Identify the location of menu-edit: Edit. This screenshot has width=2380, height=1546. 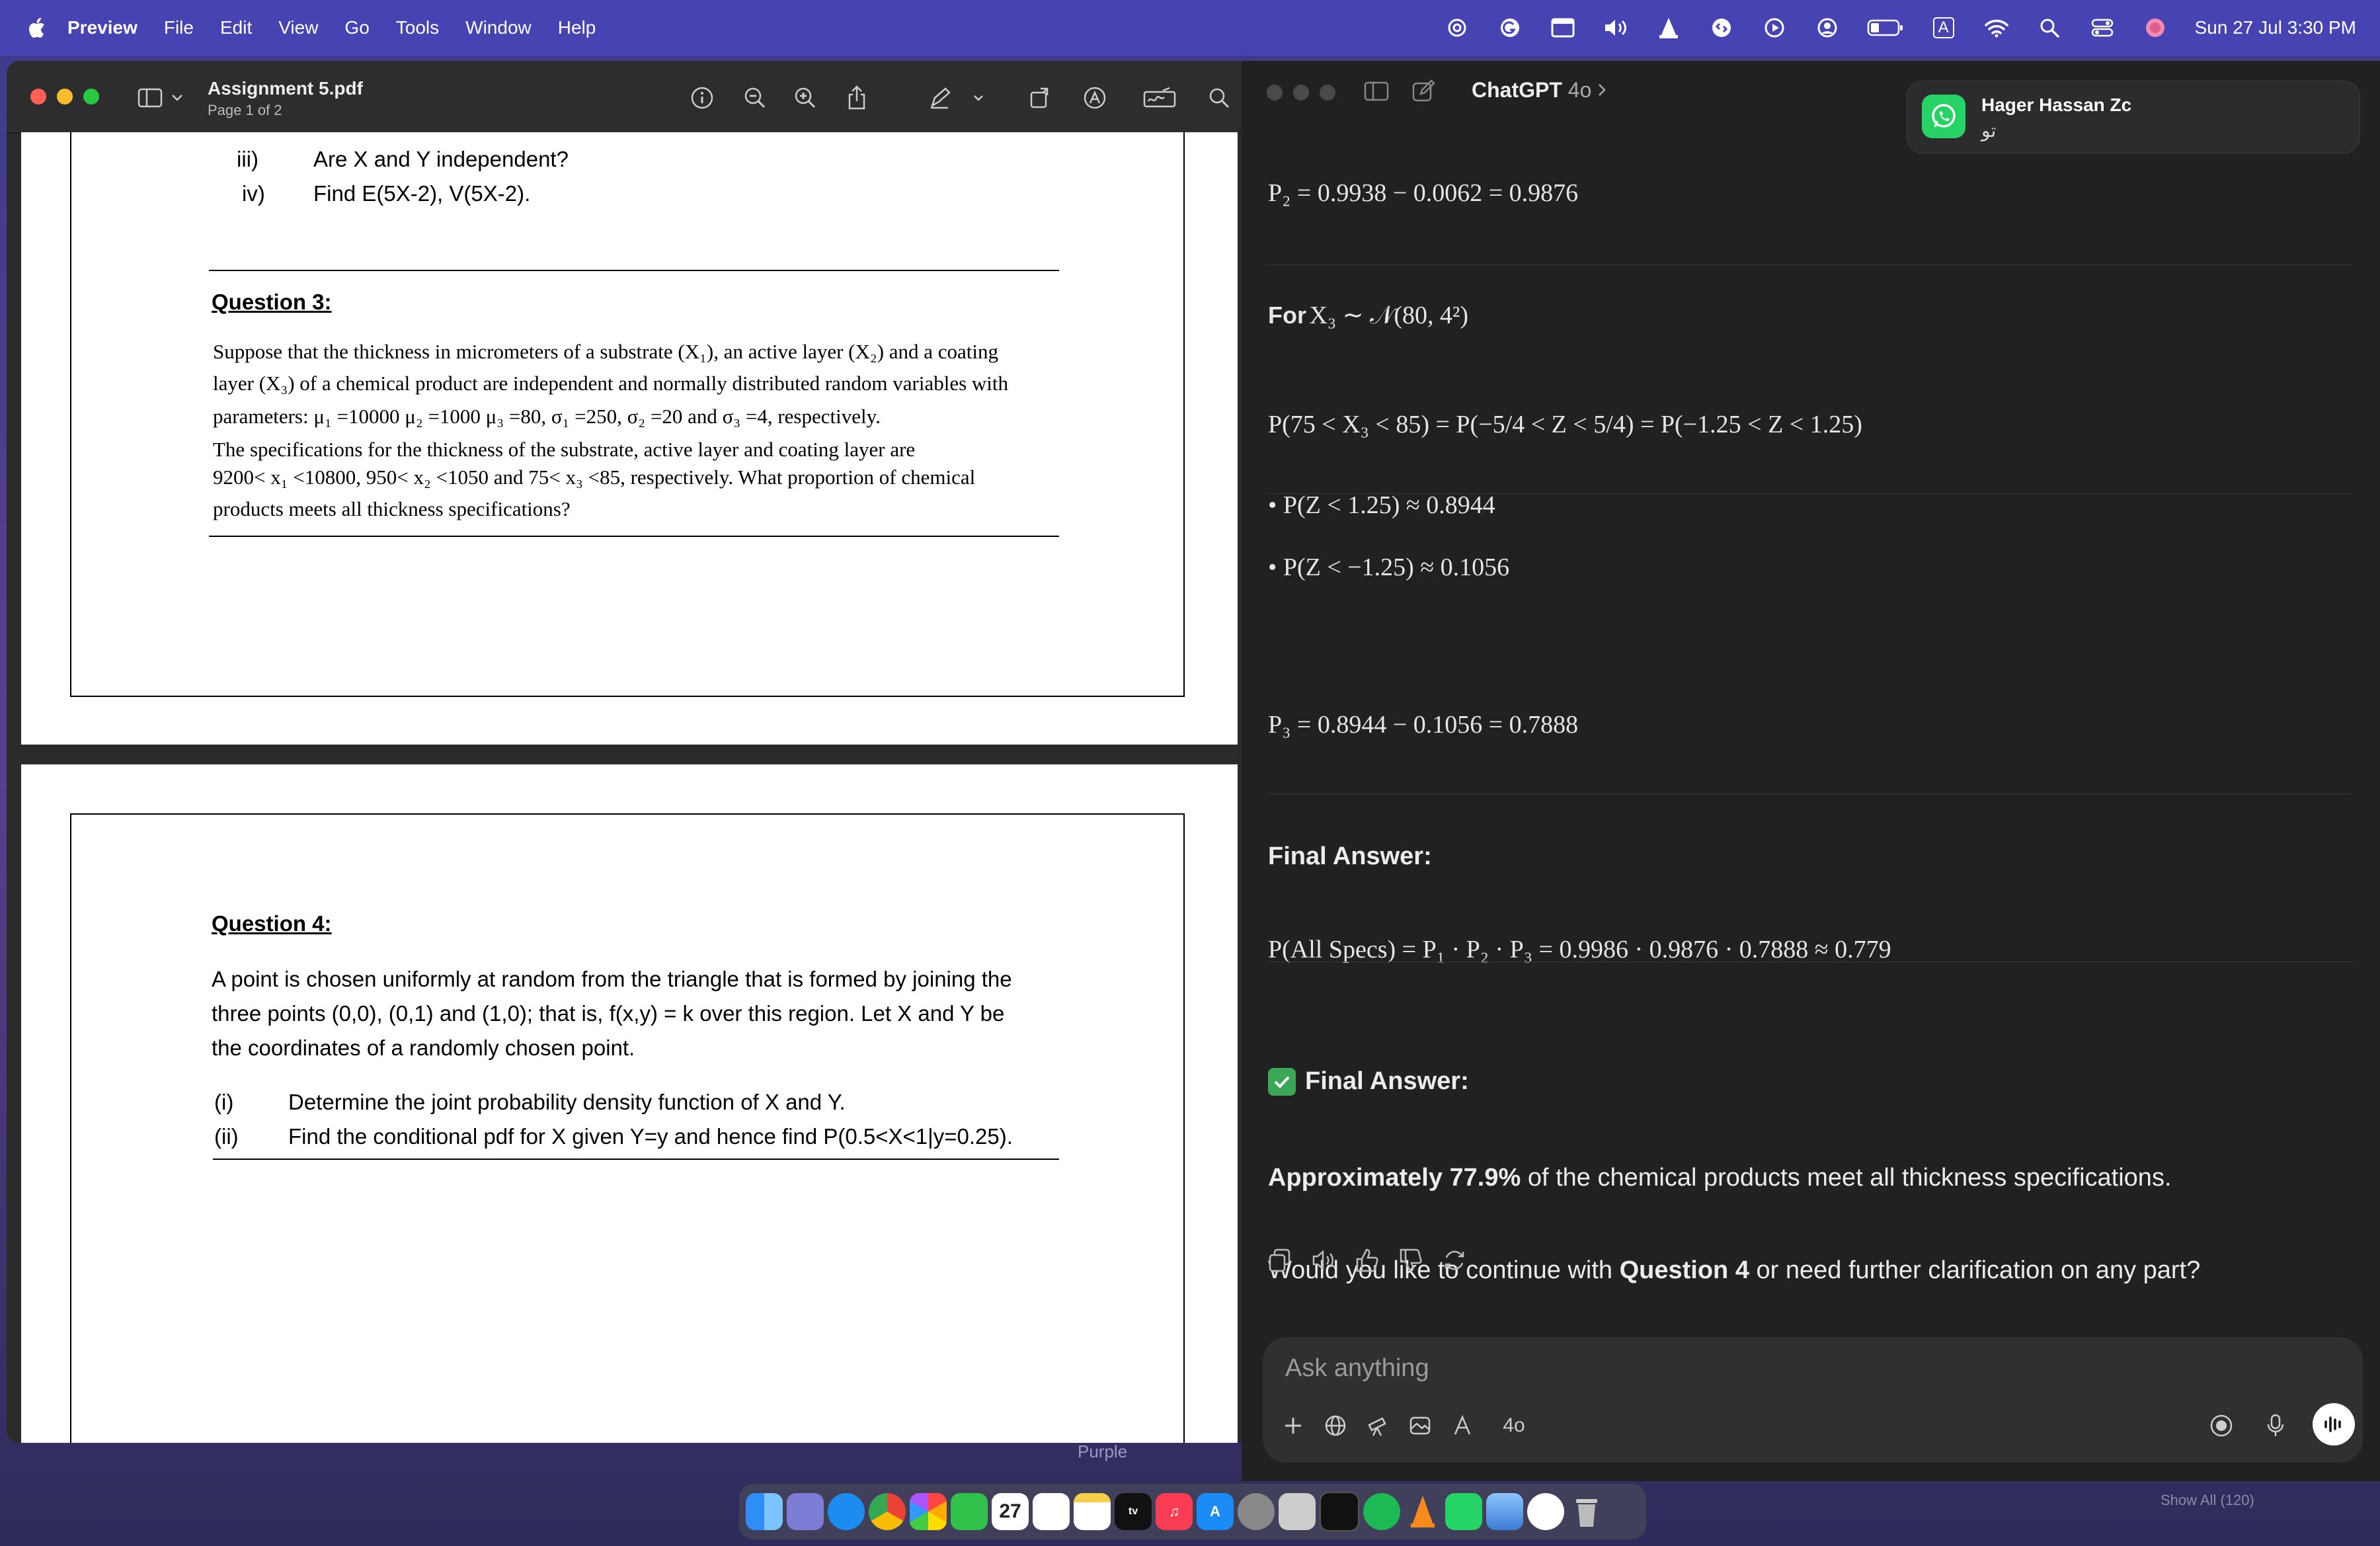
(236, 27).